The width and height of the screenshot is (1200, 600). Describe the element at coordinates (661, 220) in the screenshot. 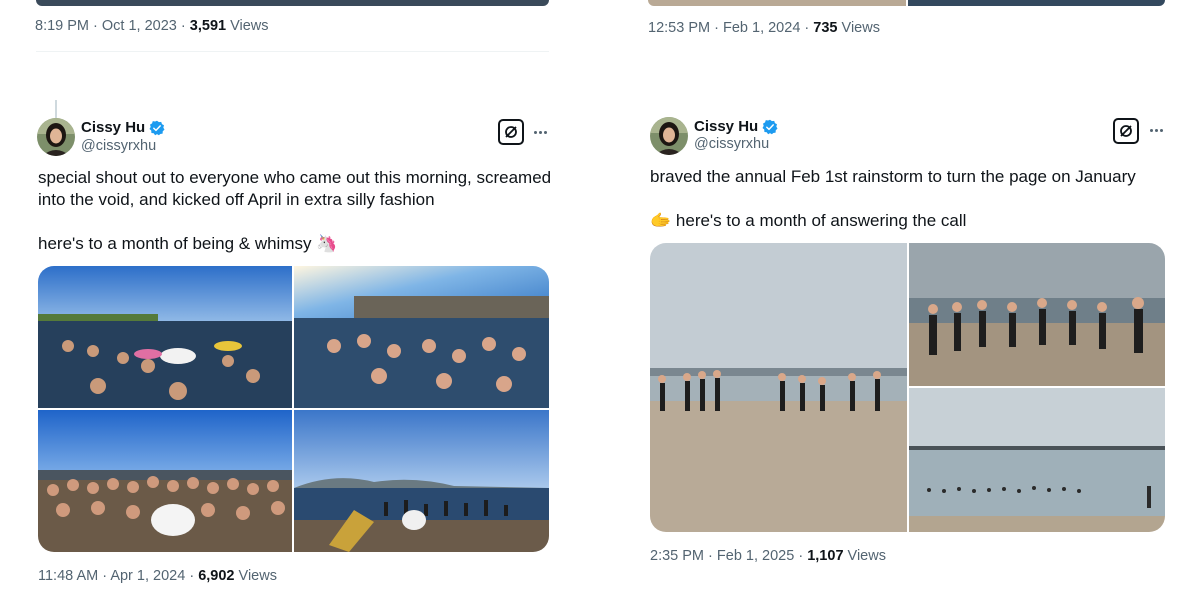

I see `hand-emoji-icon: 🫱` at that location.